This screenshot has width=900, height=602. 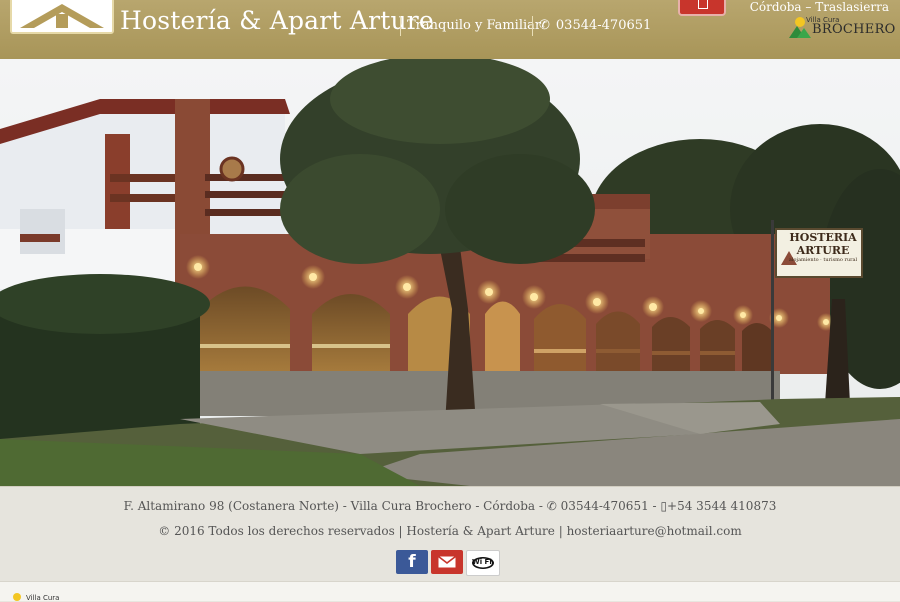 What do you see at coordinates (819, 7) in the screenshot?
I see `region-label: Córdoba – Traslasierra` at bounding box center [819, 7].